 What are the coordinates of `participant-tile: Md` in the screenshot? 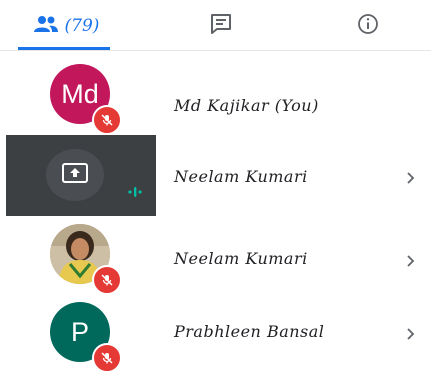 It's located at (81, 98).